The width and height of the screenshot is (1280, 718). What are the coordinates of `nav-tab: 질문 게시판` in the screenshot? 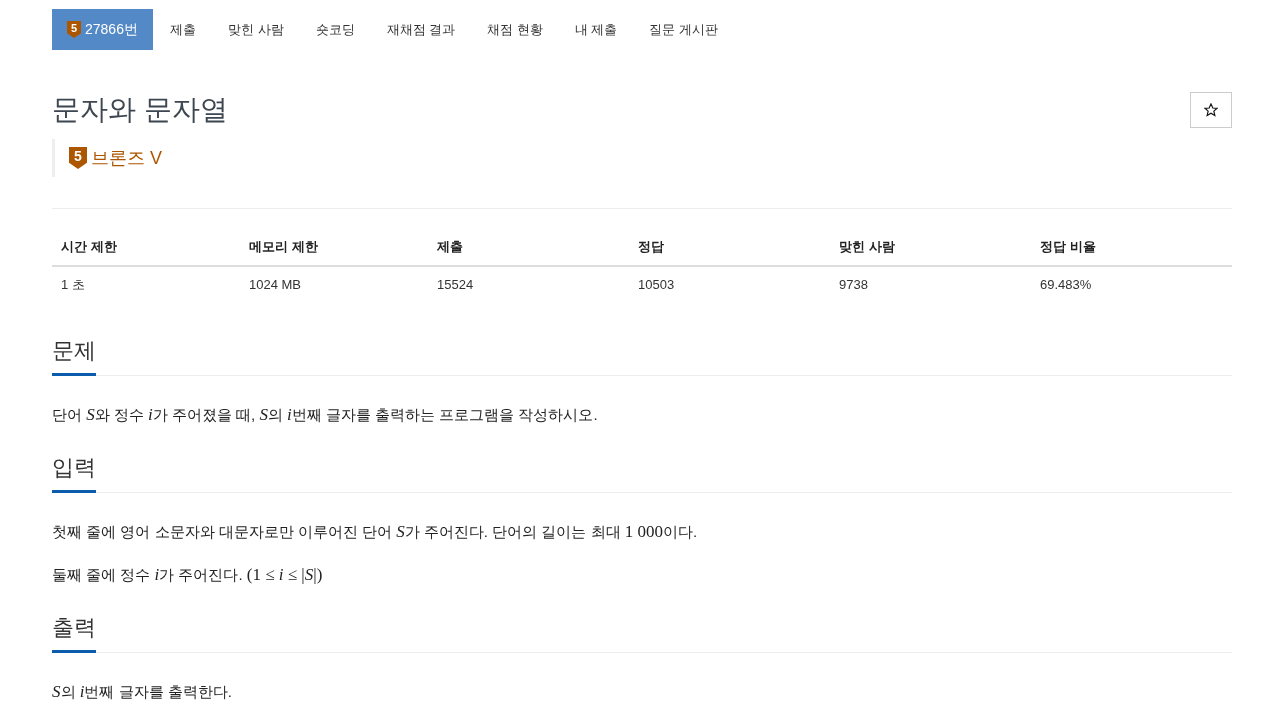 It's located at (684, 29).